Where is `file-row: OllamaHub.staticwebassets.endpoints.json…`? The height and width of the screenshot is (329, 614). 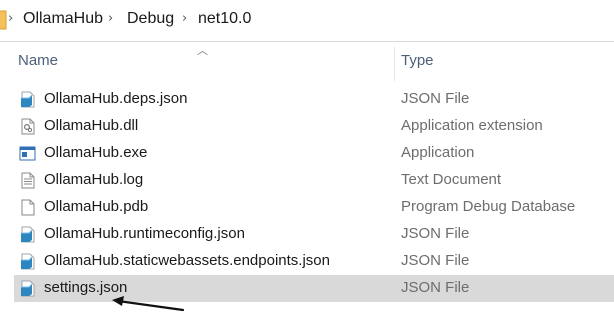
file-row: OllamaHub.staticwebassets.endpoints.json… is located at coordinates (314, 261).